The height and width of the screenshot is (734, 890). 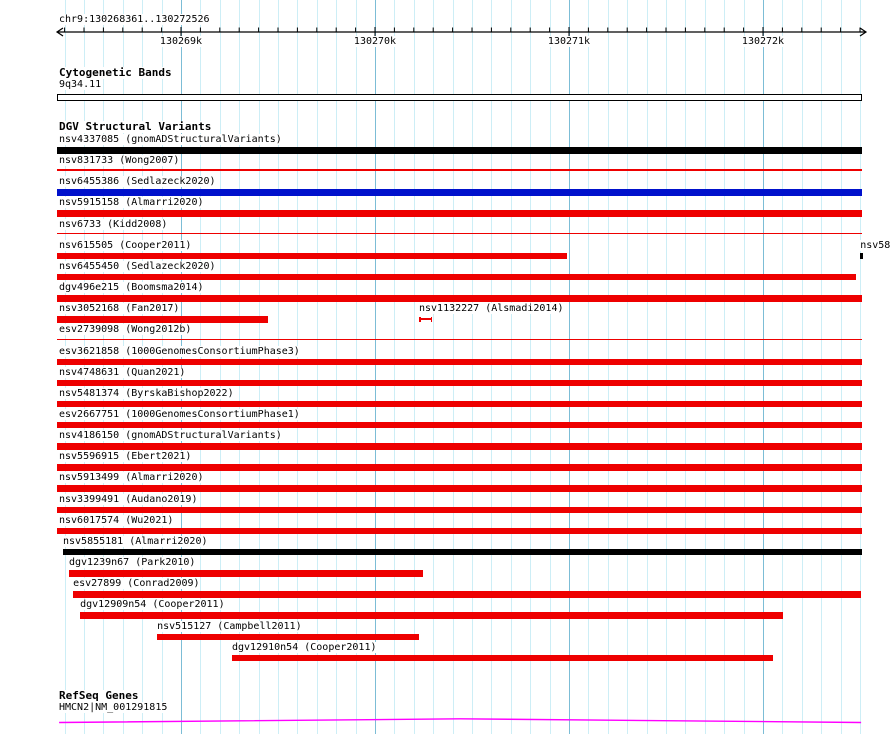 What do you see at coordinates (125, 330) in the screenshot?
I see `variant-label-esv2739098: esv2739098 (Wong2012b)` at bounding box center [125, 330].